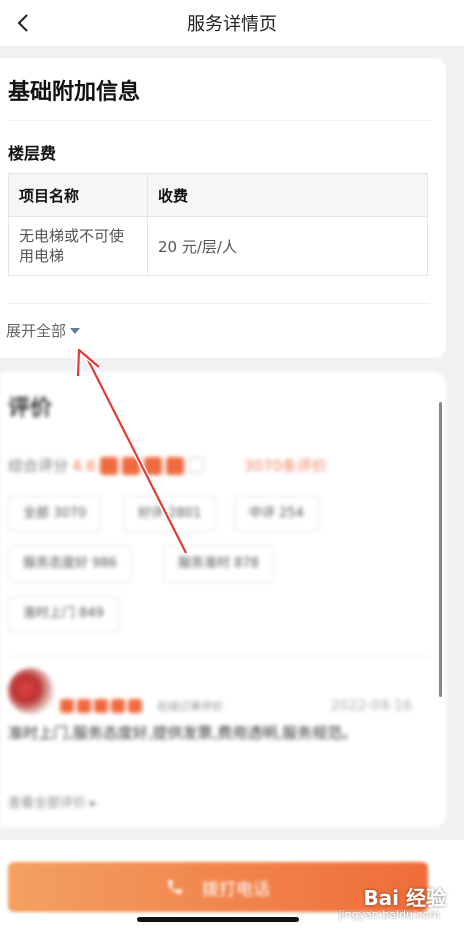 This screenshot has width=464, height=935. What do you see at coordinates (38, 466) in the screenshot?
I see `score-label: 综合评分` at bounding box center [38, 466].